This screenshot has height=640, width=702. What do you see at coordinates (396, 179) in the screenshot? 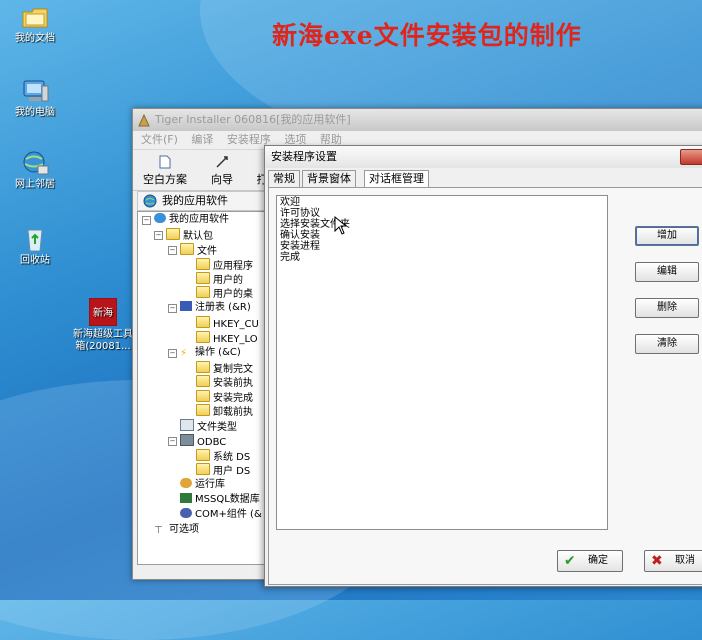
I see `tab-dialog-management: 对话框管理` at bounding box center [396, 179].